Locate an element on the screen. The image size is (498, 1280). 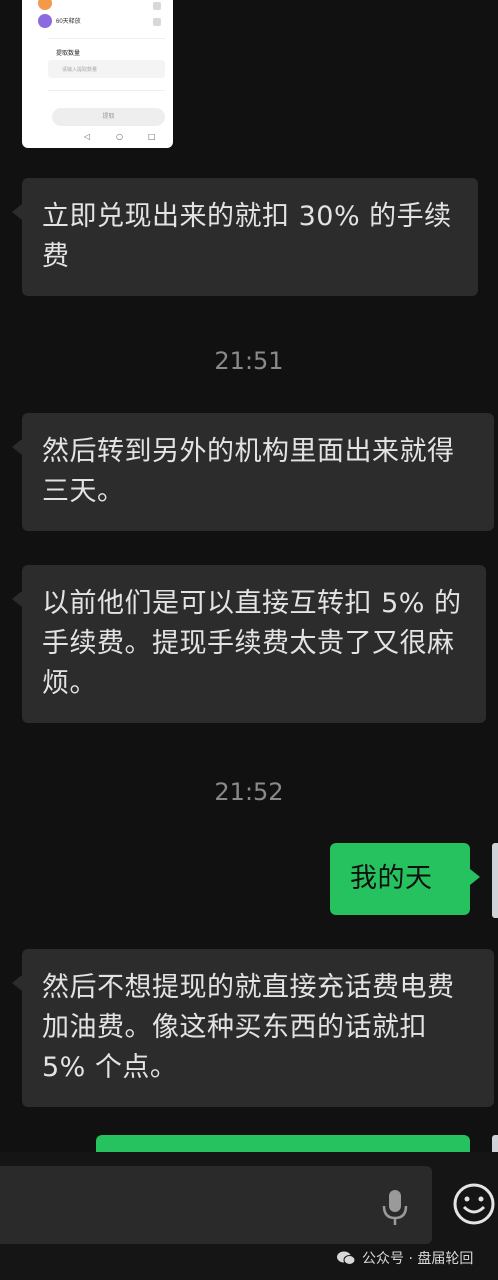
watermark: 公众号 · 盘届轮回 is located at coordinates (404, 1258).